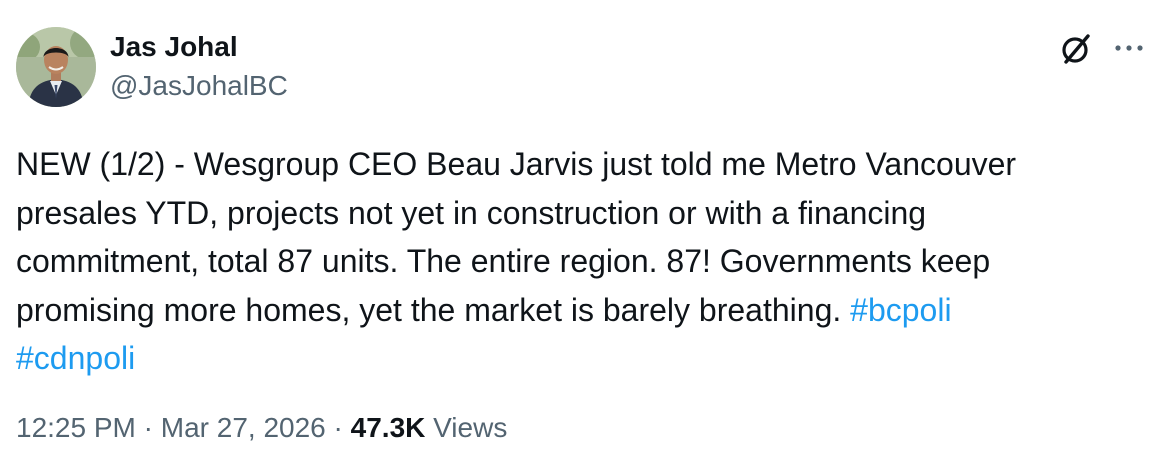  Describe the element at coordinates (75, 358) in the screenshot. I see `hashtag-link: #cdnpoli` at that location.